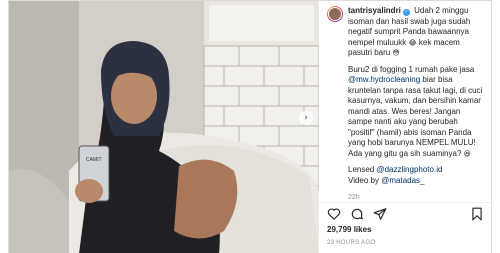 Image resolution: width=500 pixels, height=253 pixels. I want to click on video-label: Video by, so click(363, 180).